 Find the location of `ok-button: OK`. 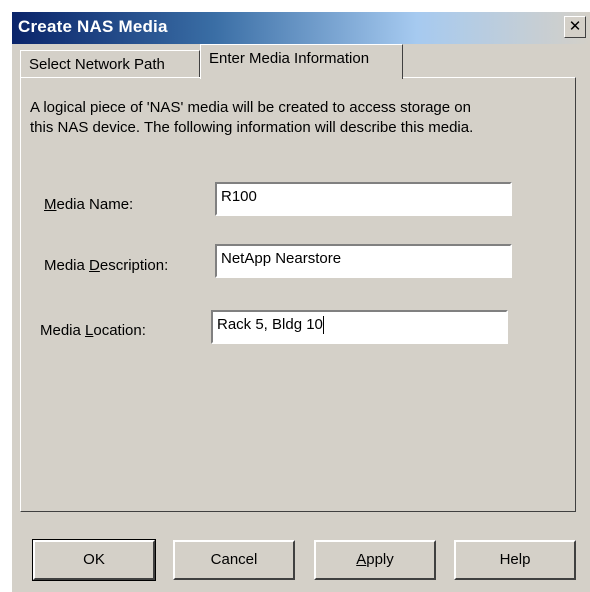

ok-button: OK is located at coordinates (94, 560).